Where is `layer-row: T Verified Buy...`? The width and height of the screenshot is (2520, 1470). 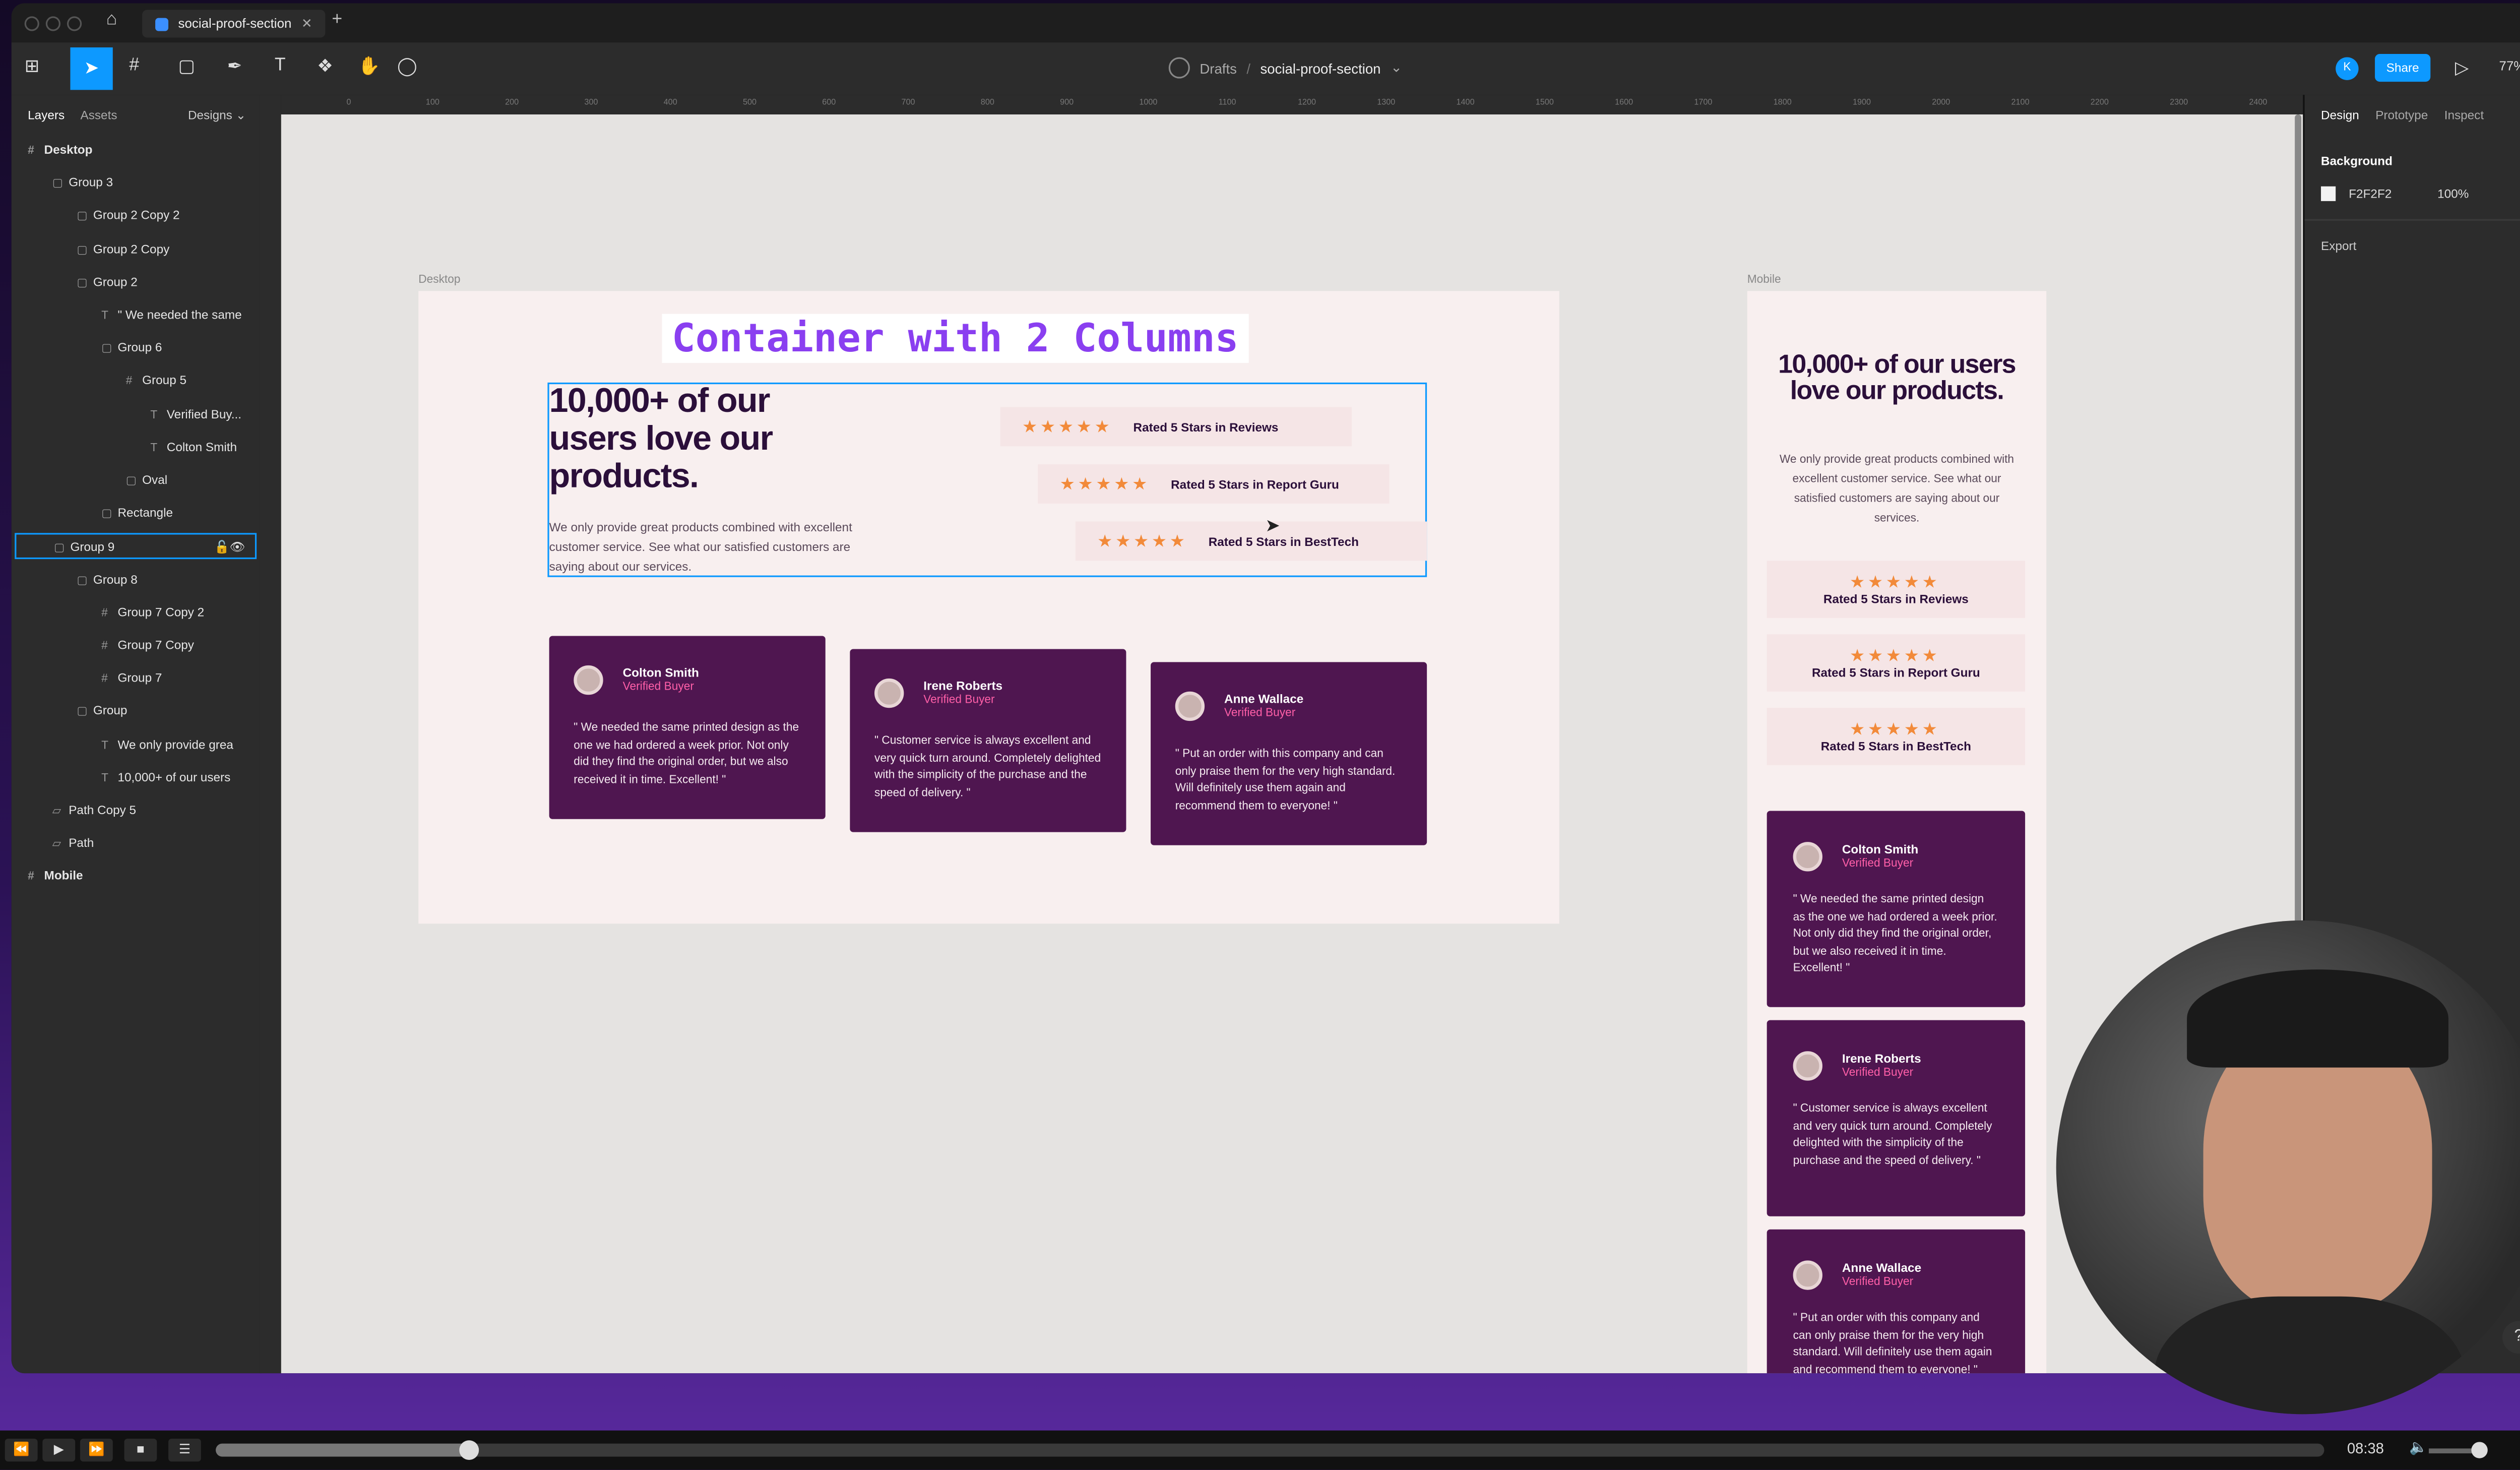 layer-row: T Verified Buy... is located at coordinates (195, 414).